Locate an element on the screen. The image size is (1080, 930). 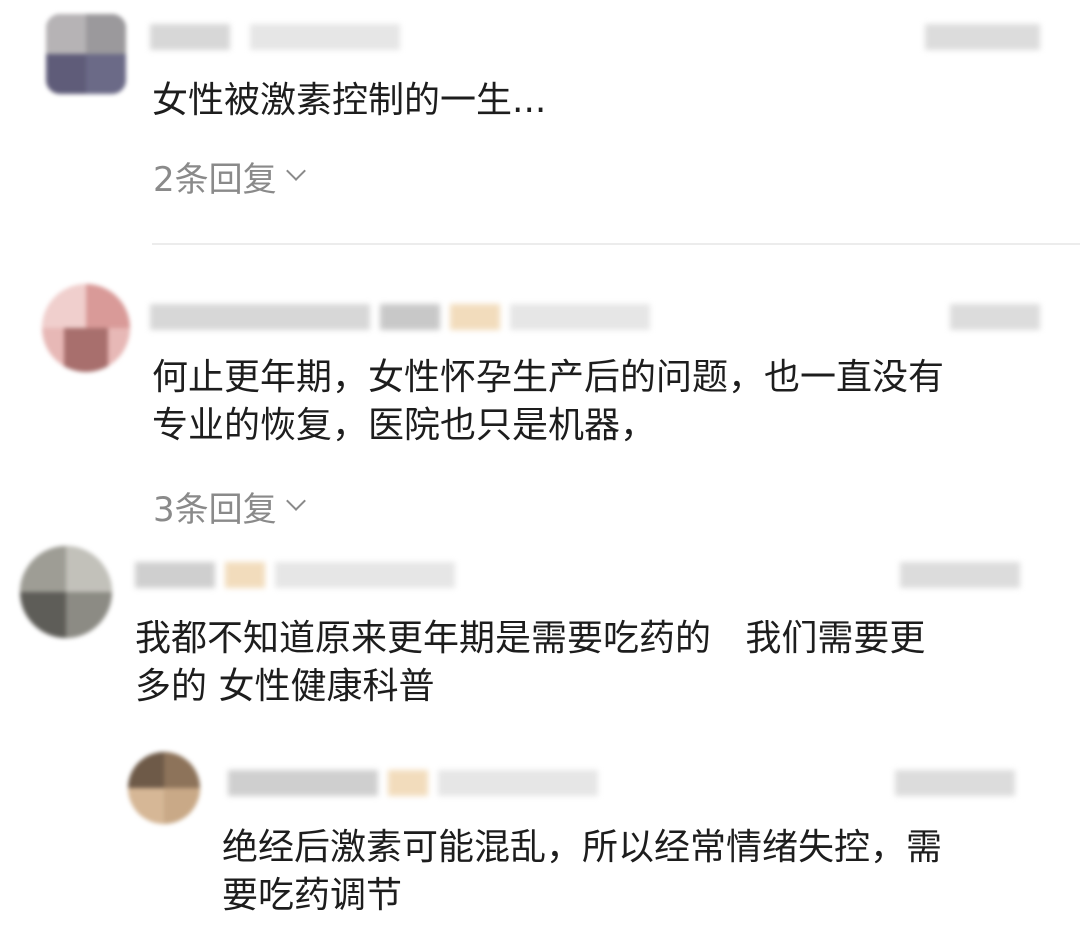
comment-text: 我都不知道原来更年期是需要吃药的 我们需要更 多的 女性健康科普 is located at coordinates (530, 662).